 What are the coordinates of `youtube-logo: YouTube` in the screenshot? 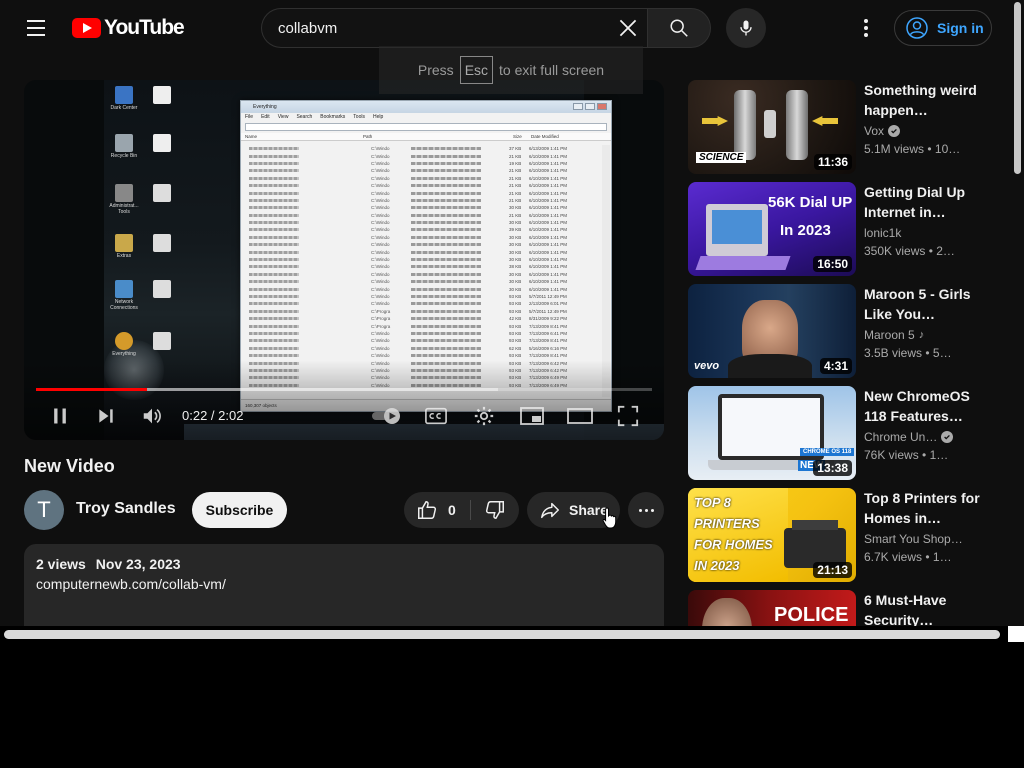 It's located at (128, 27).